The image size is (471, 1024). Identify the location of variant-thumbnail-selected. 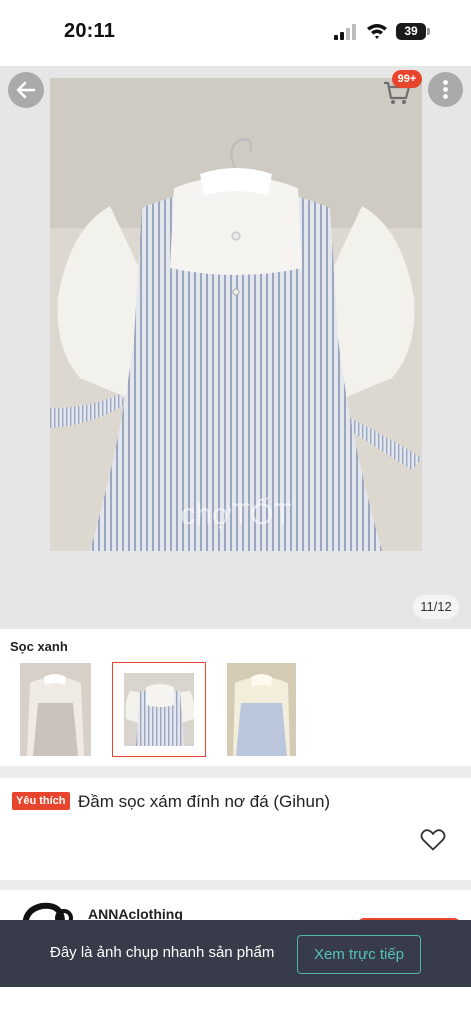
(159, 709).